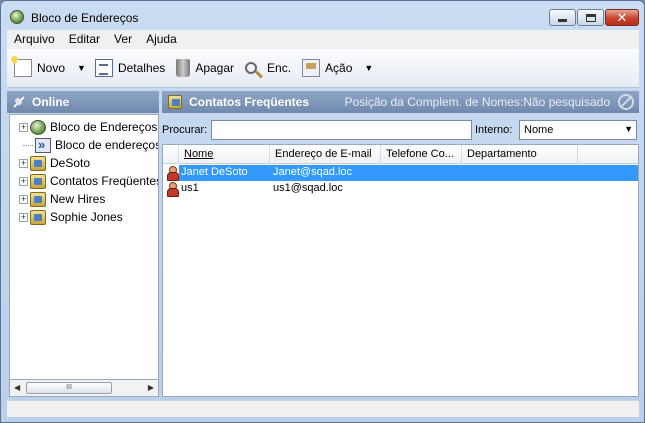 The height and width of the screenshot is (423, 645). I want to click on find-label: Enc., so click(279, 68).